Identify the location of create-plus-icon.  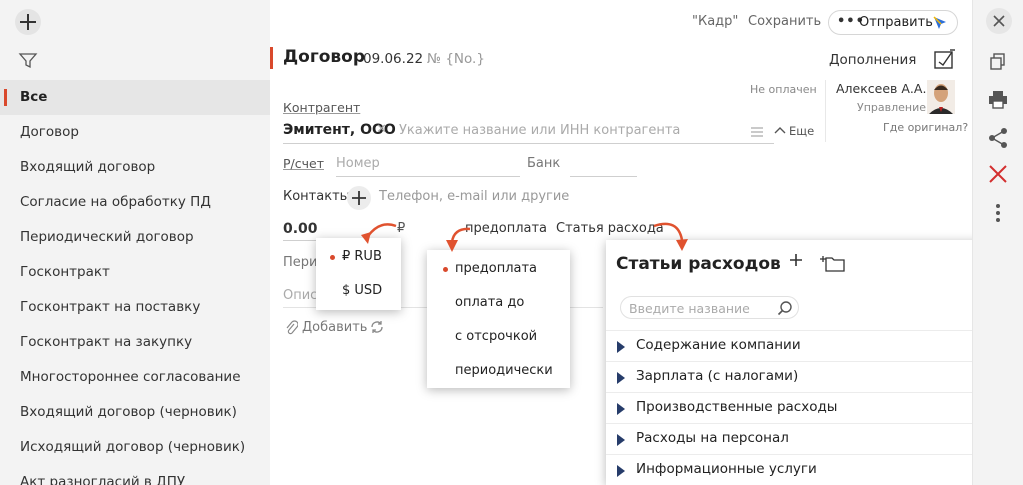
(28, 22).